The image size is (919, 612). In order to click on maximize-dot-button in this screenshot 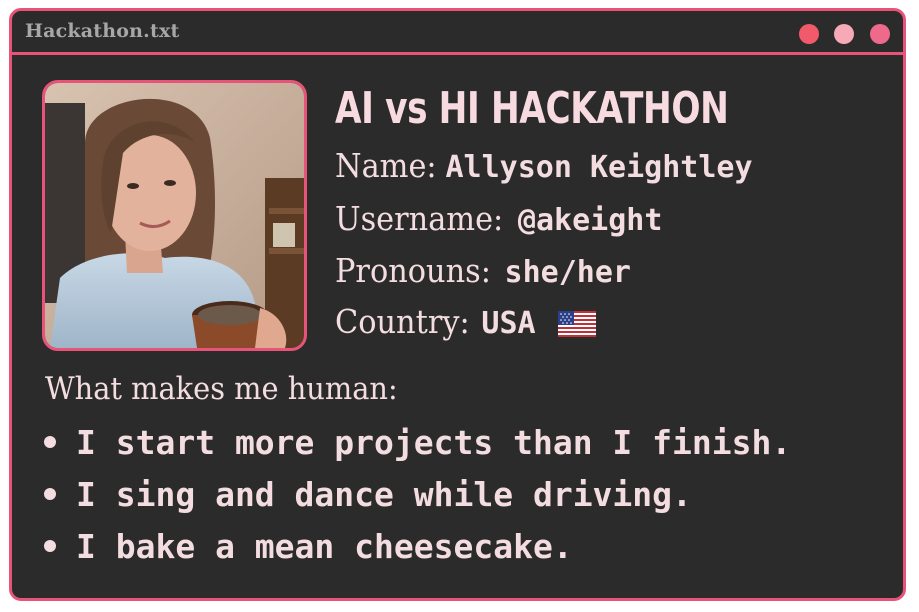, I will do `click(880, 34)`.